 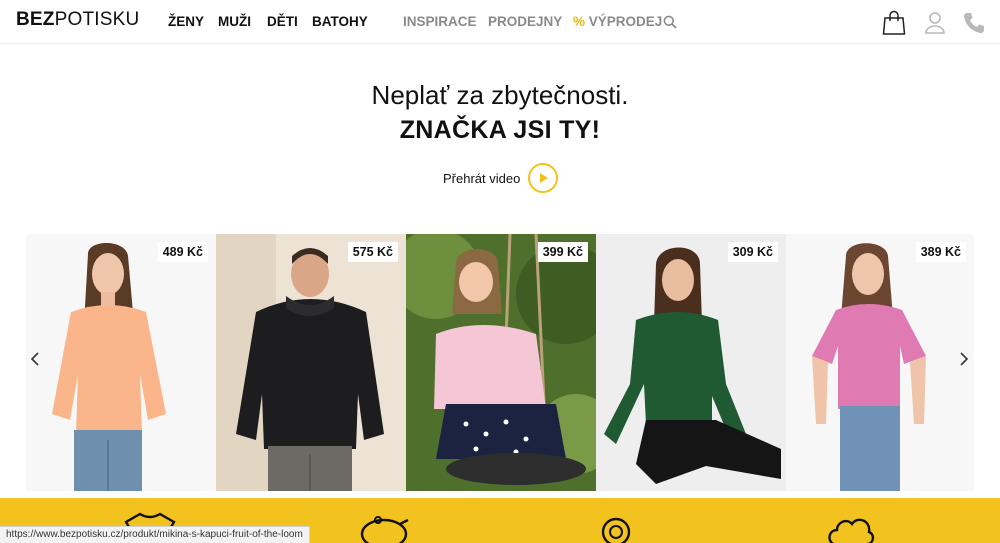 I want to click on hero-tagline: Neplať za zbytečnosti., so click(x=500, y=95).